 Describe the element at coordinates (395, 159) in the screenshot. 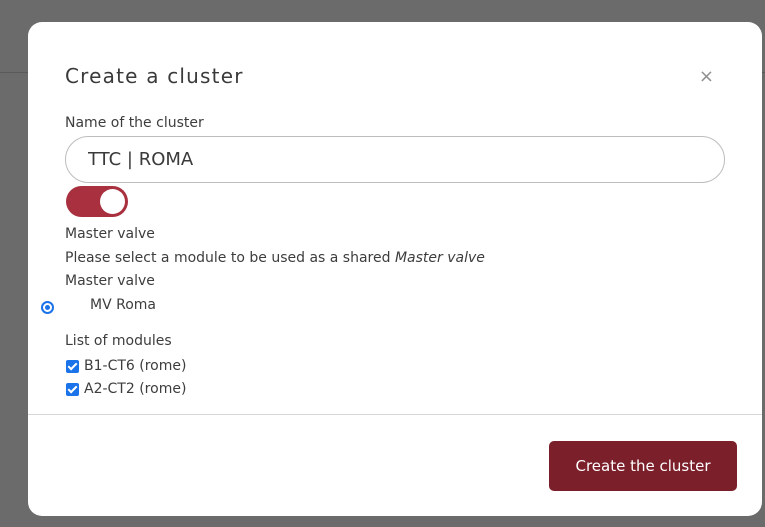

I see `cluster-name-input` at that location.